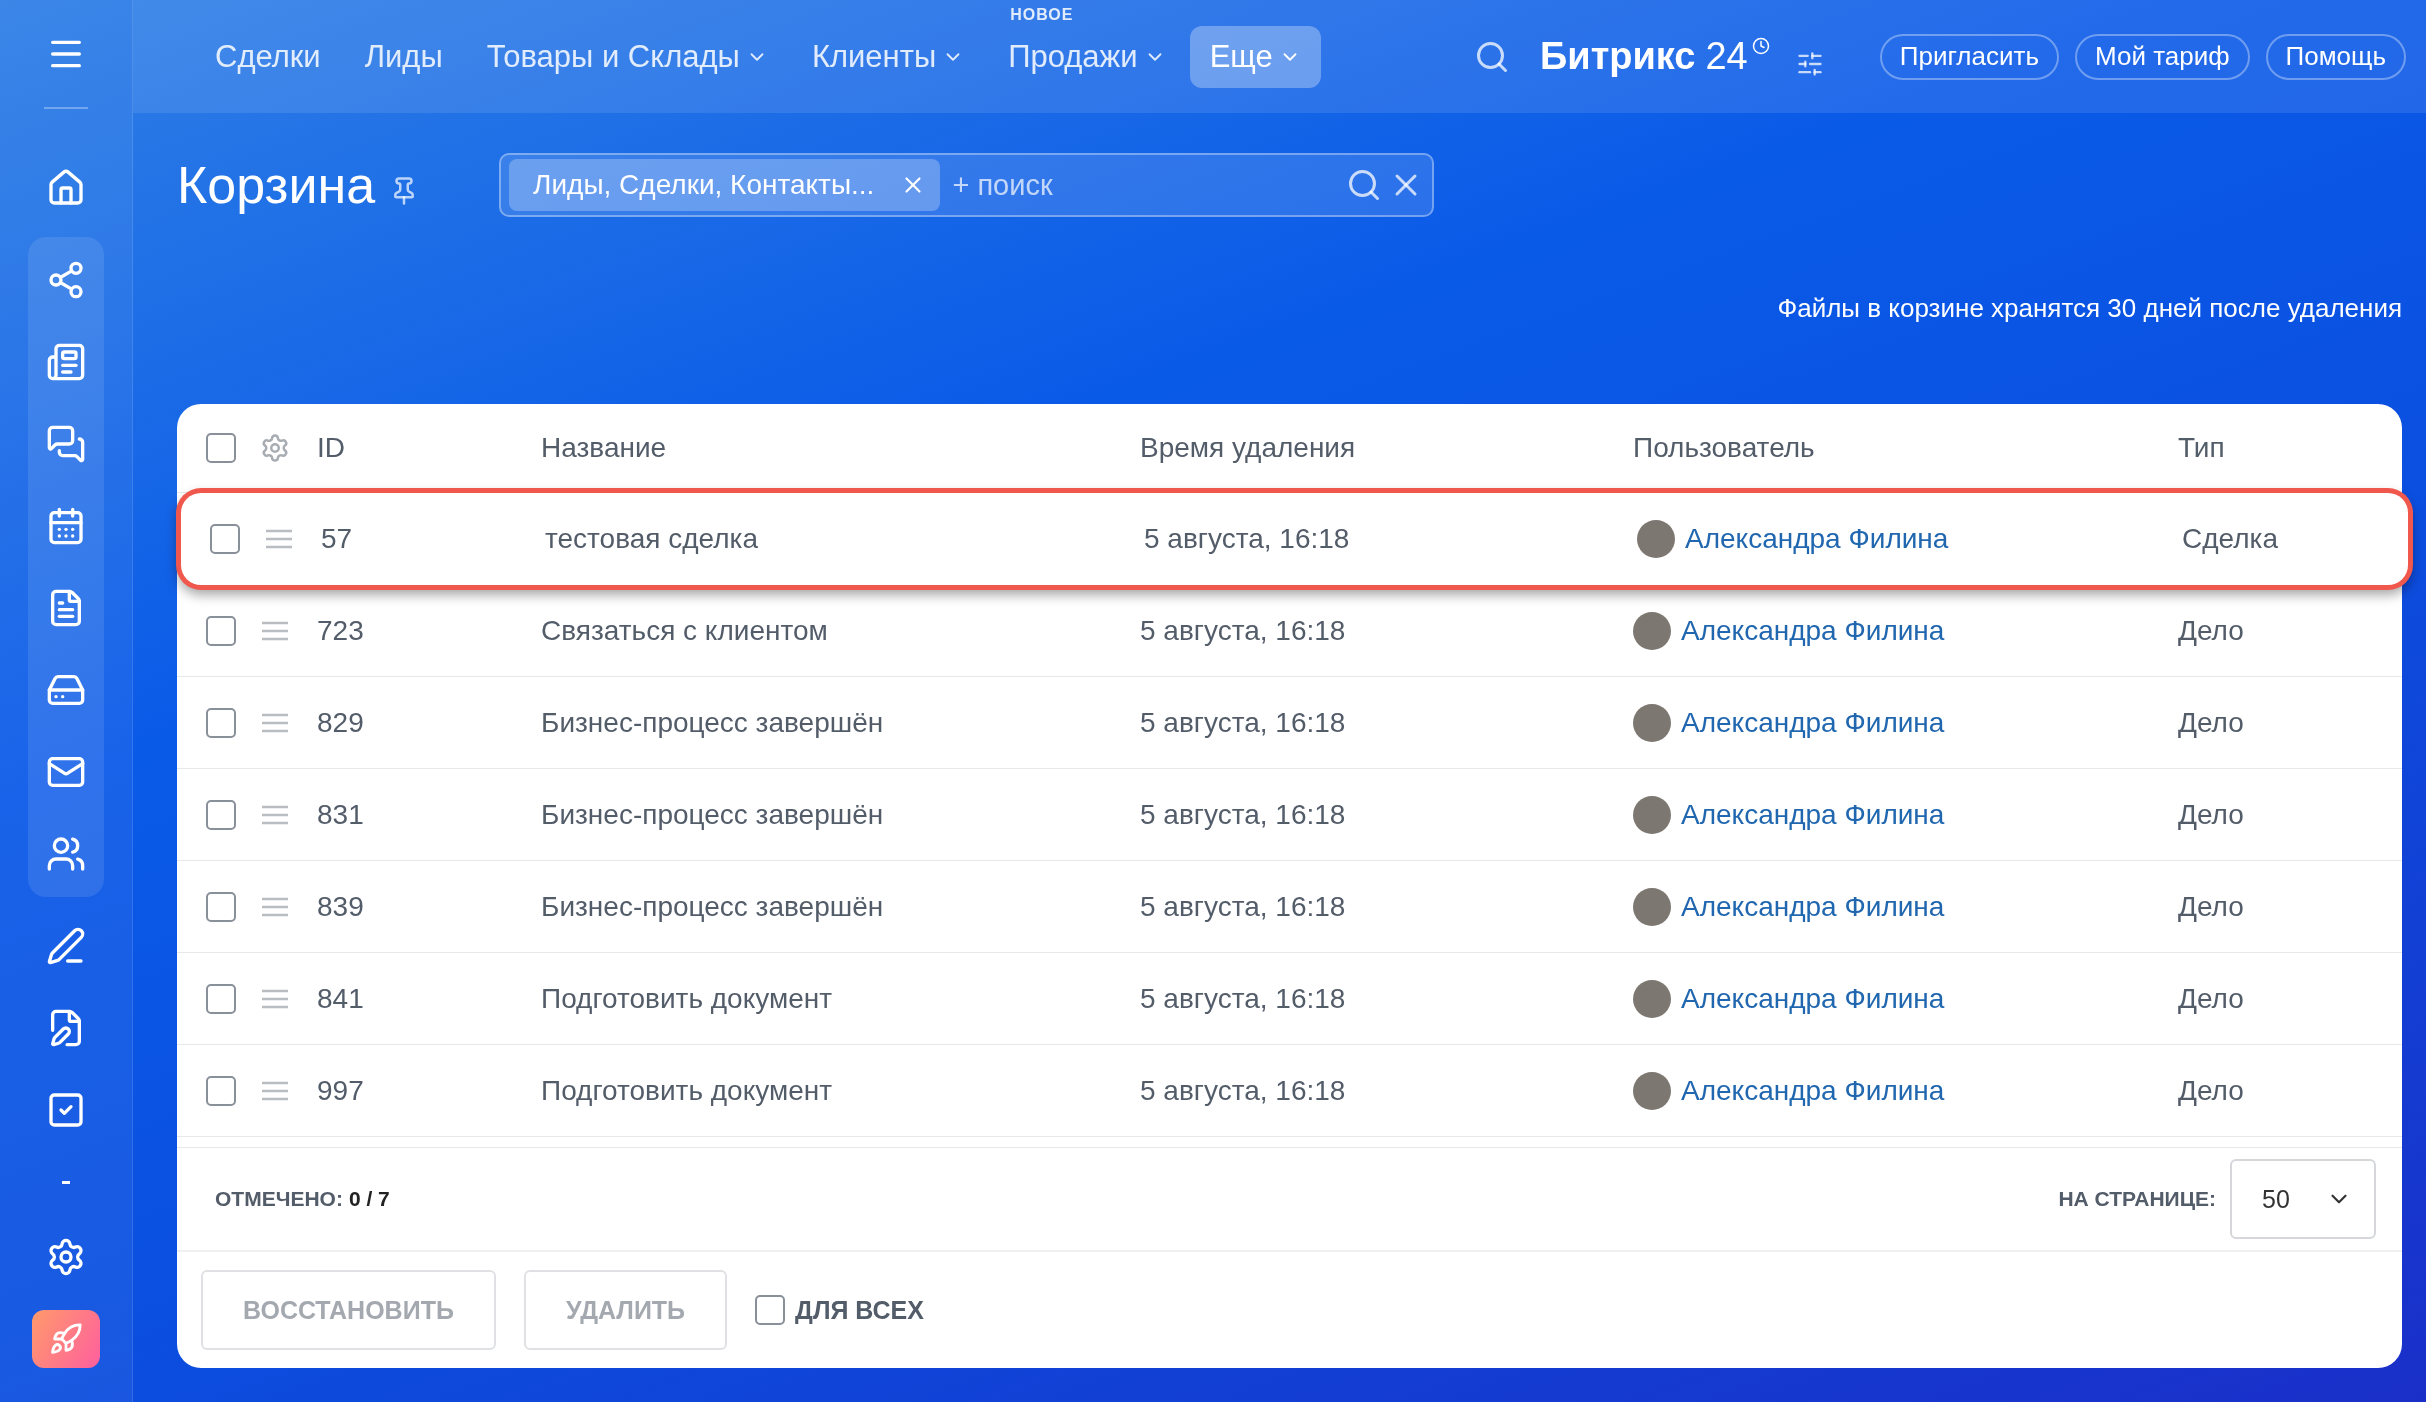 The height and width of the screenshot is (1402, 2426). What do you see at coordinates (341, 998) in the screenshot?
I see `table-cell-text: 841` at bounding box center [341, 998].